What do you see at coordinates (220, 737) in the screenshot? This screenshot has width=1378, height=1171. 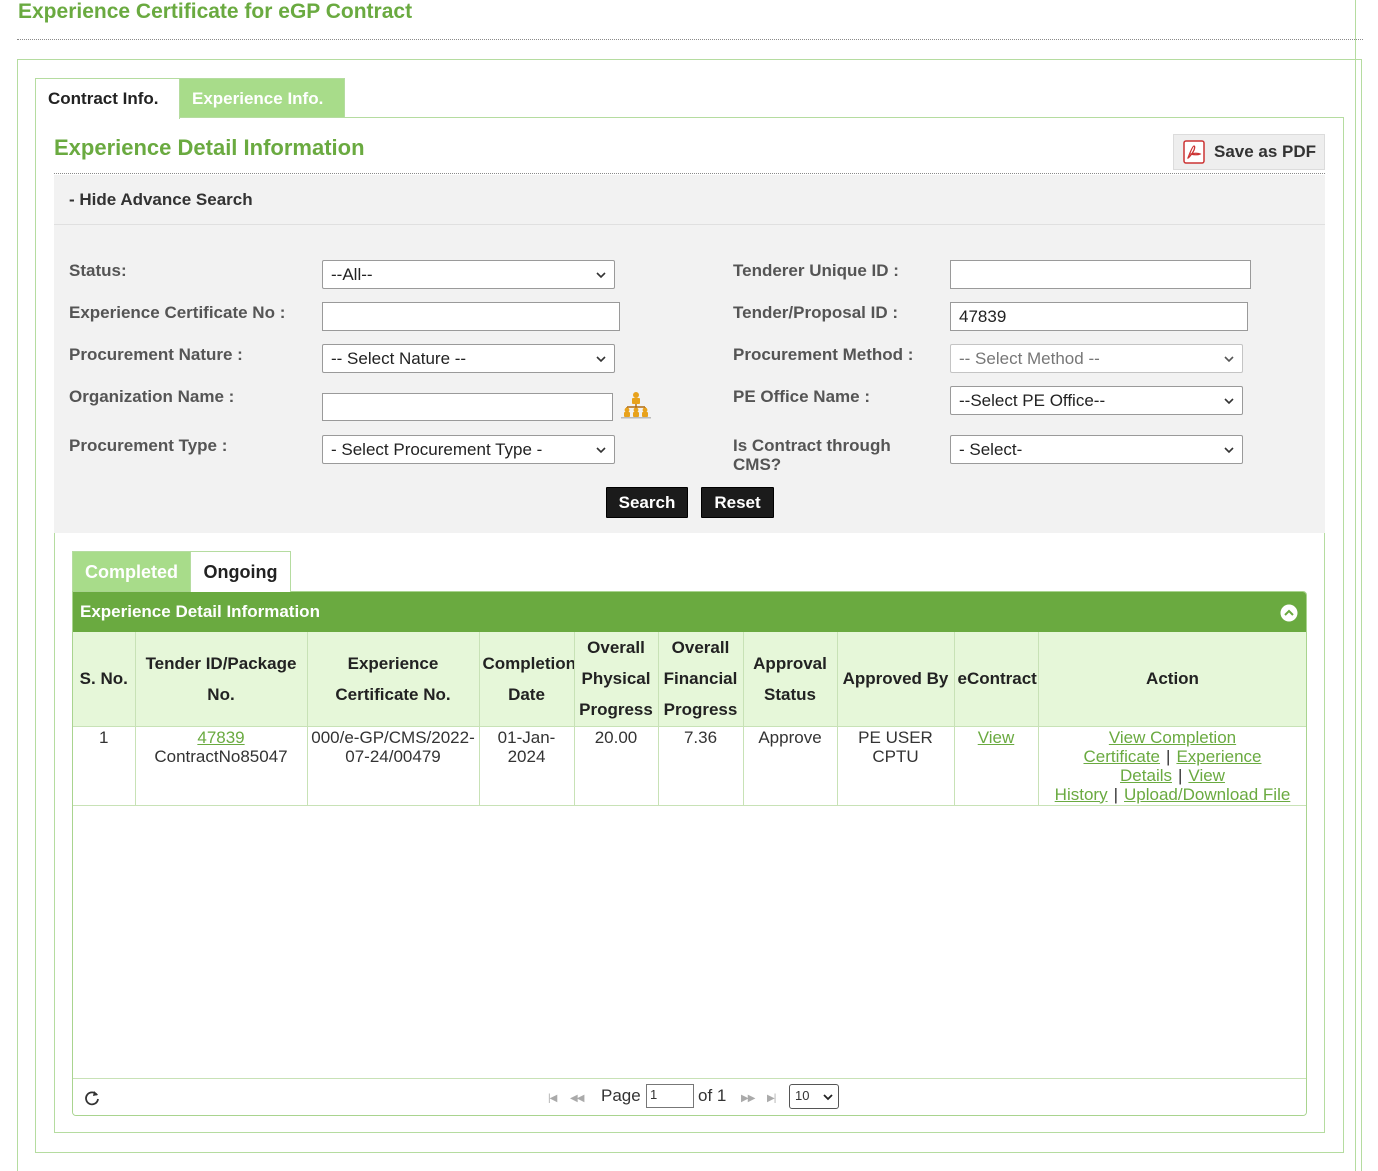 I see `tender-id-link: 47839` at bounding box center [220, 737].